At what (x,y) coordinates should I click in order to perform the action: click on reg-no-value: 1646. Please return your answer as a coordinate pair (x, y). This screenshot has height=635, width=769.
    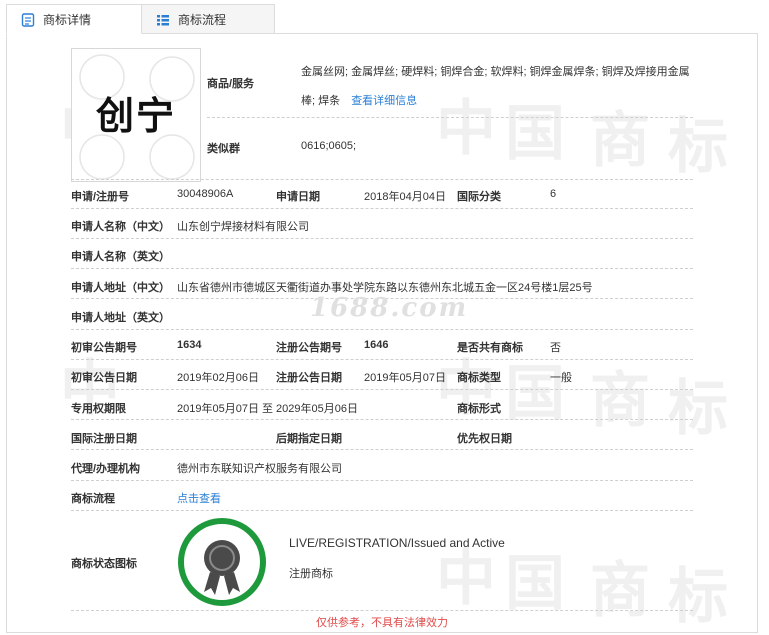
    Looking at the image, I should click on (376, 345).